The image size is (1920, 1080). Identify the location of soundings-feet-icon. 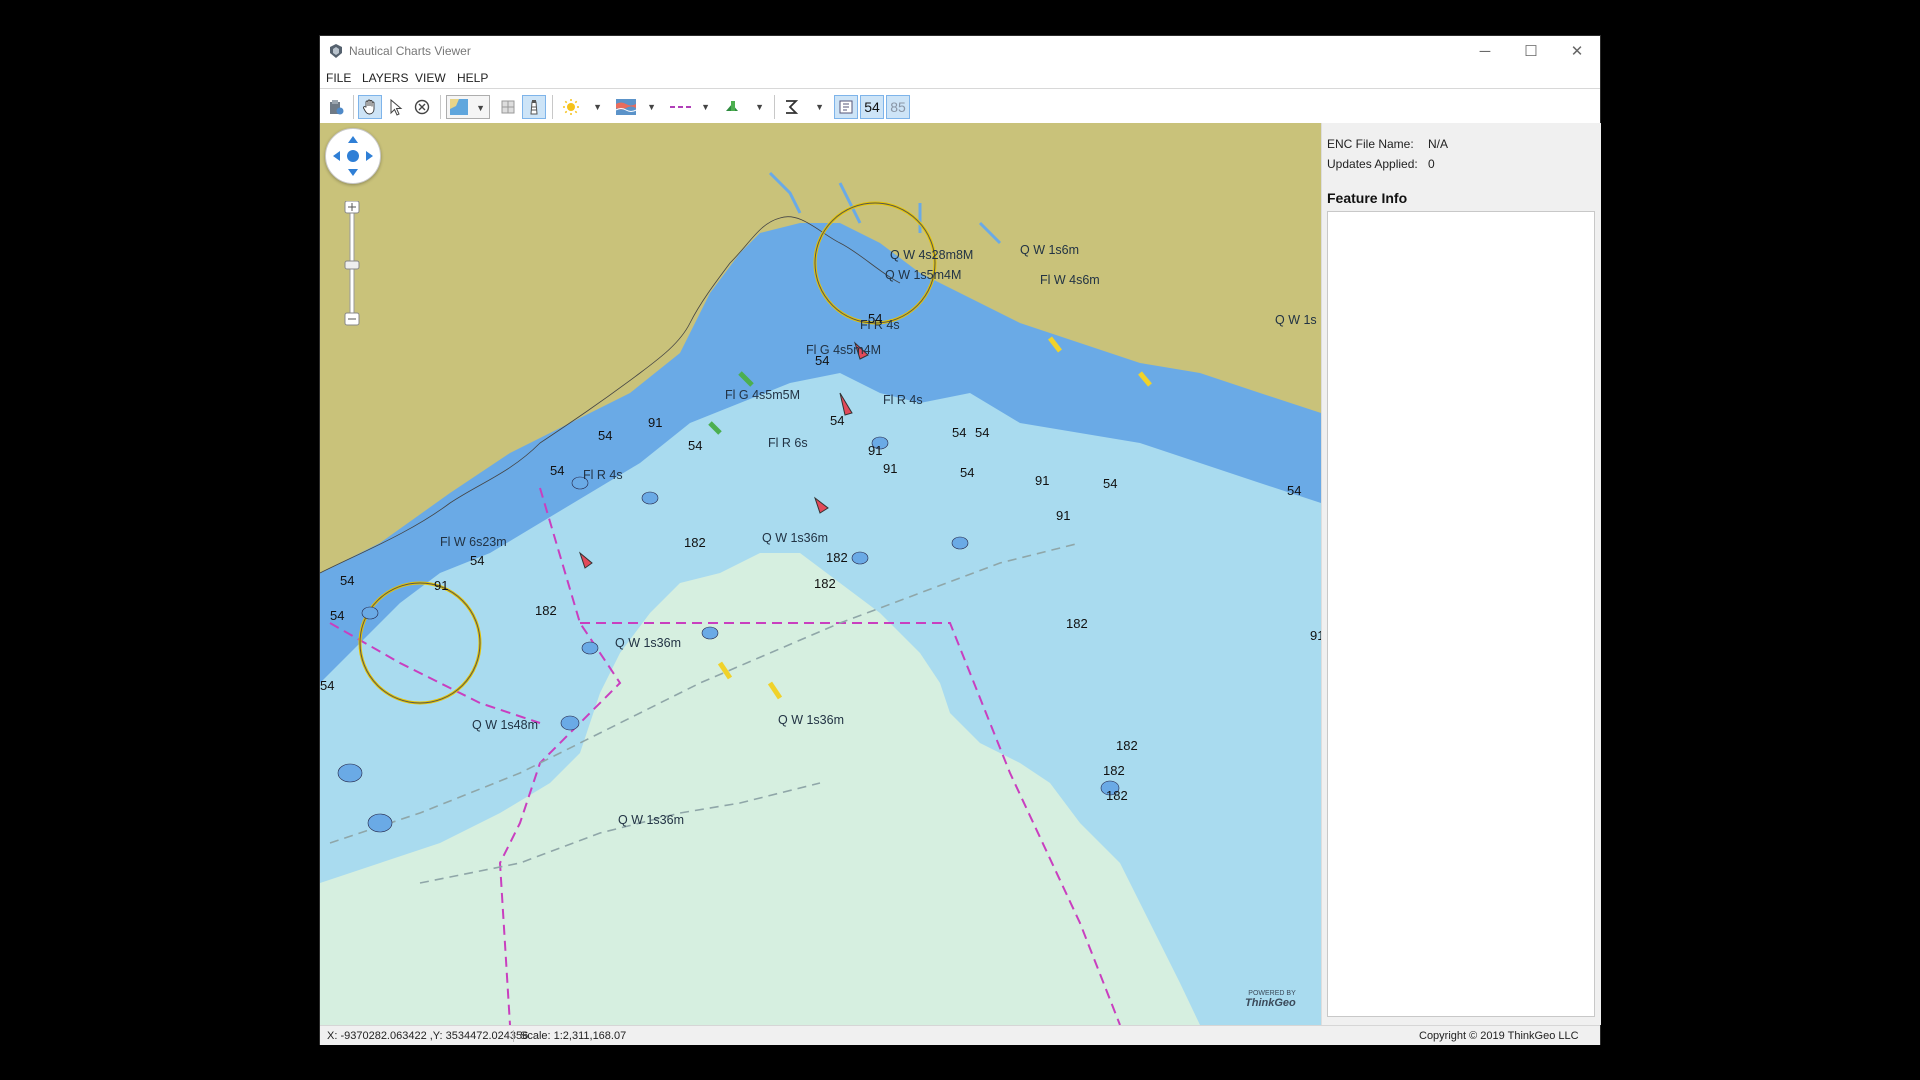
(846, 107).